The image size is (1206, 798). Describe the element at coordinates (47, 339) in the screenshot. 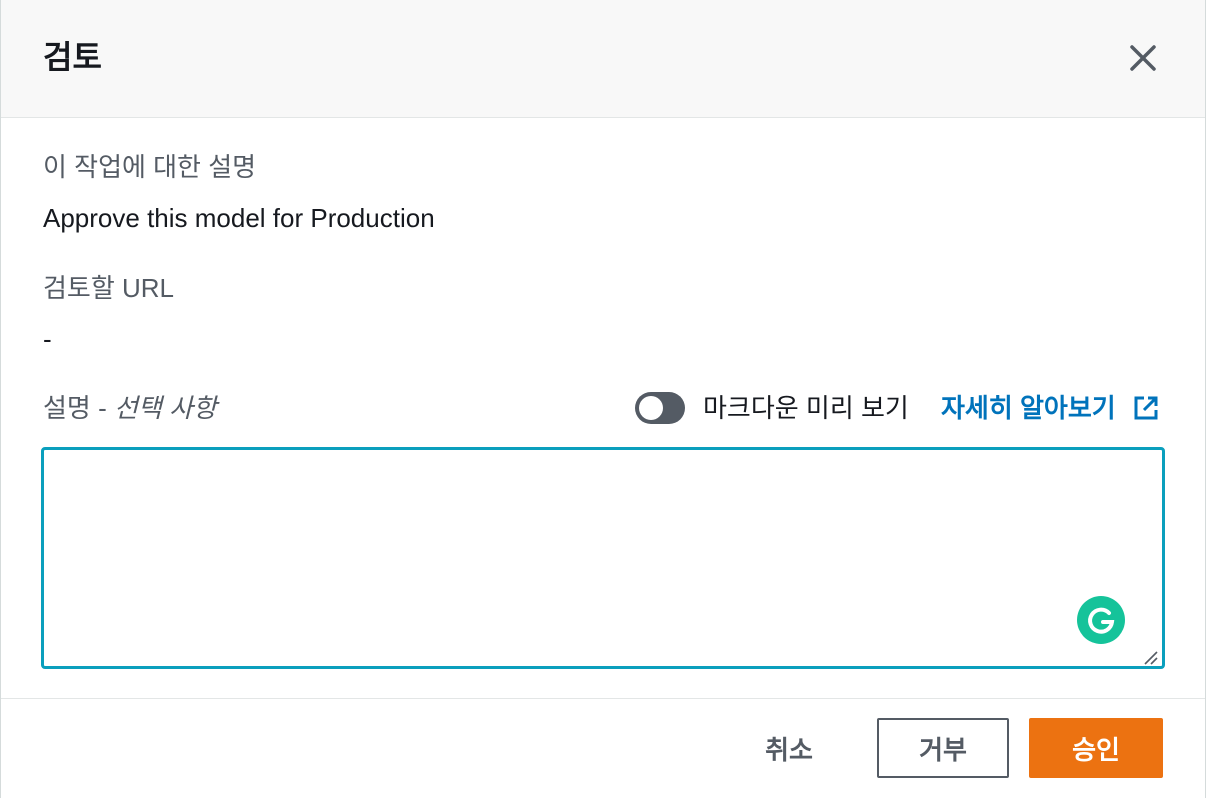

I see `review-url-value: -` at that location.